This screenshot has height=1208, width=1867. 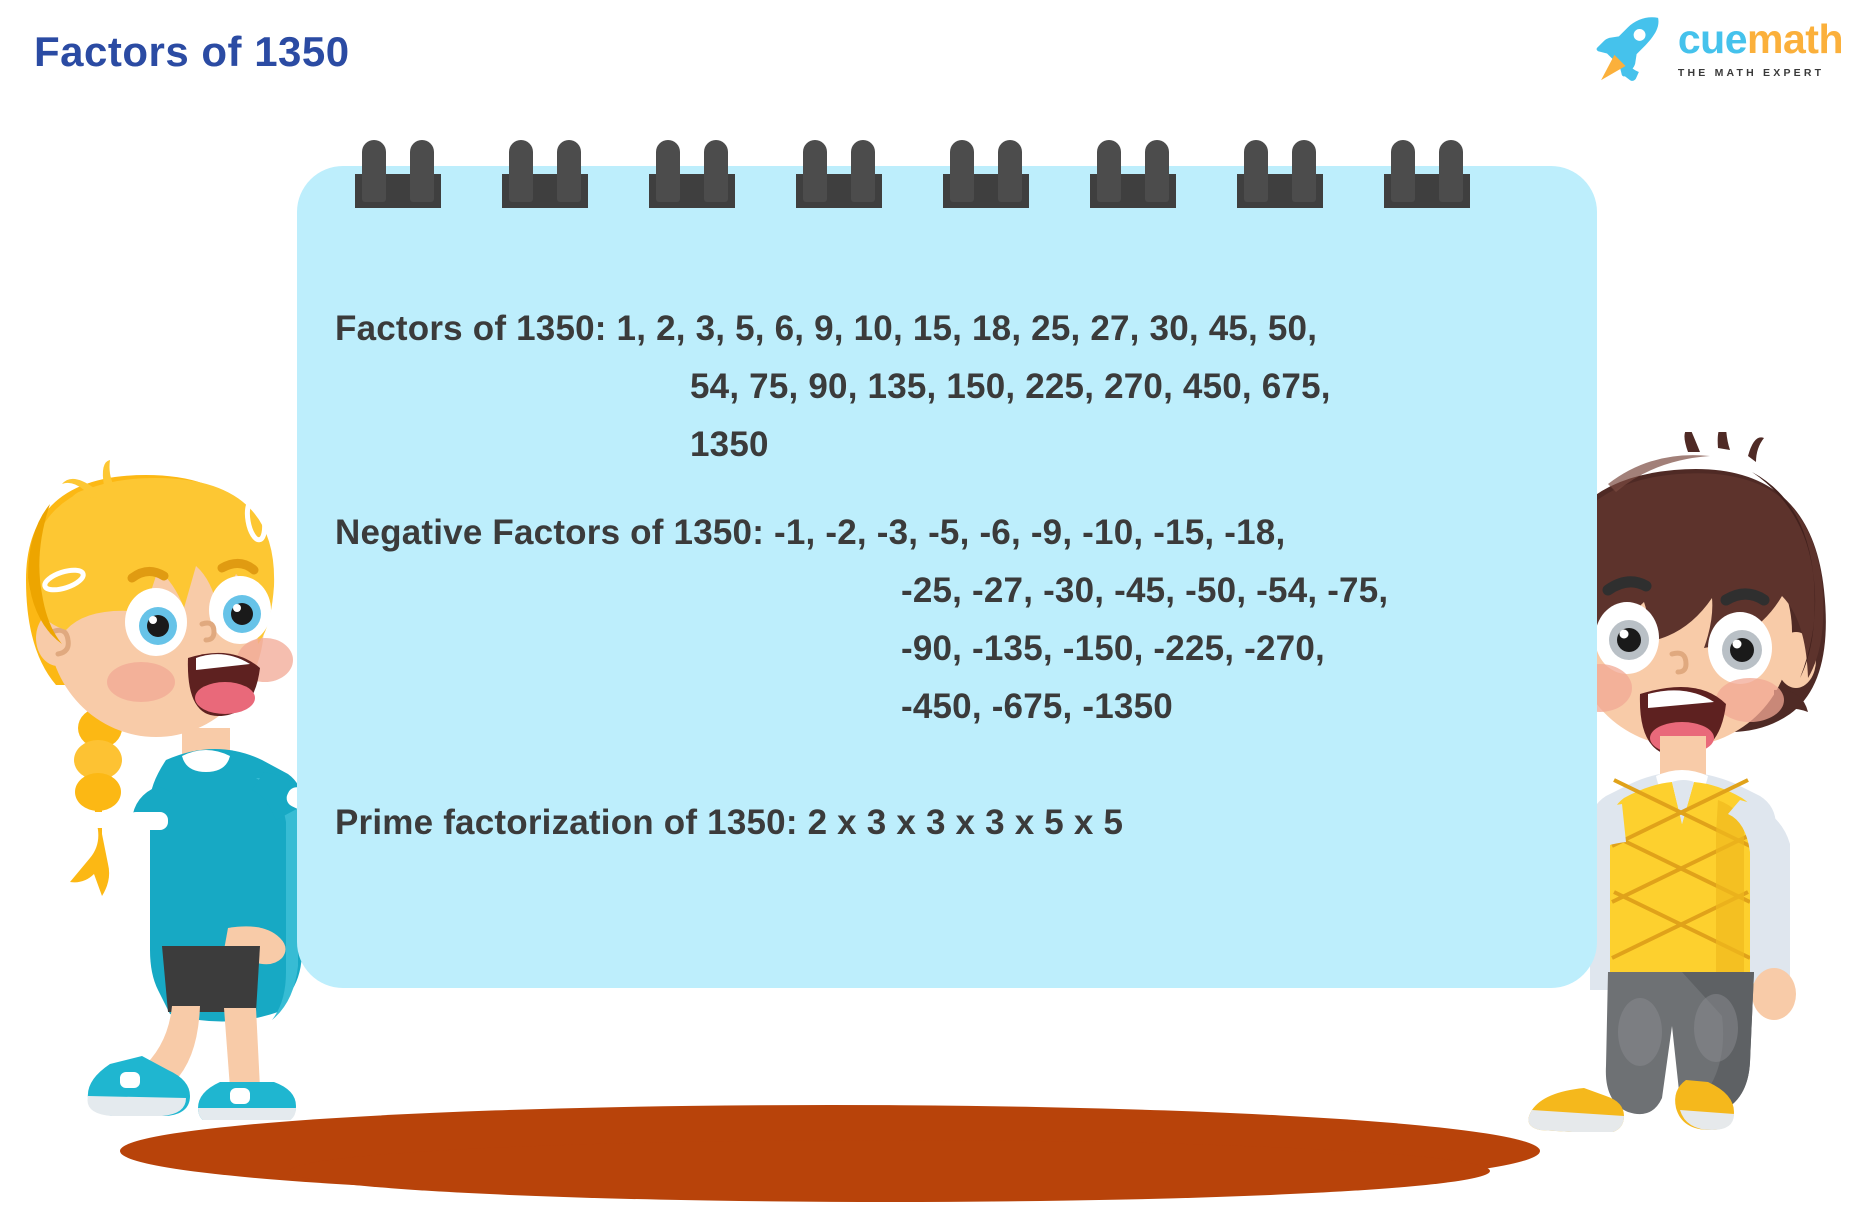 I want to click on negative-factors-line: -25, -27, -30, -45, -50, -54, -75,, so click(x=1145, y=590).